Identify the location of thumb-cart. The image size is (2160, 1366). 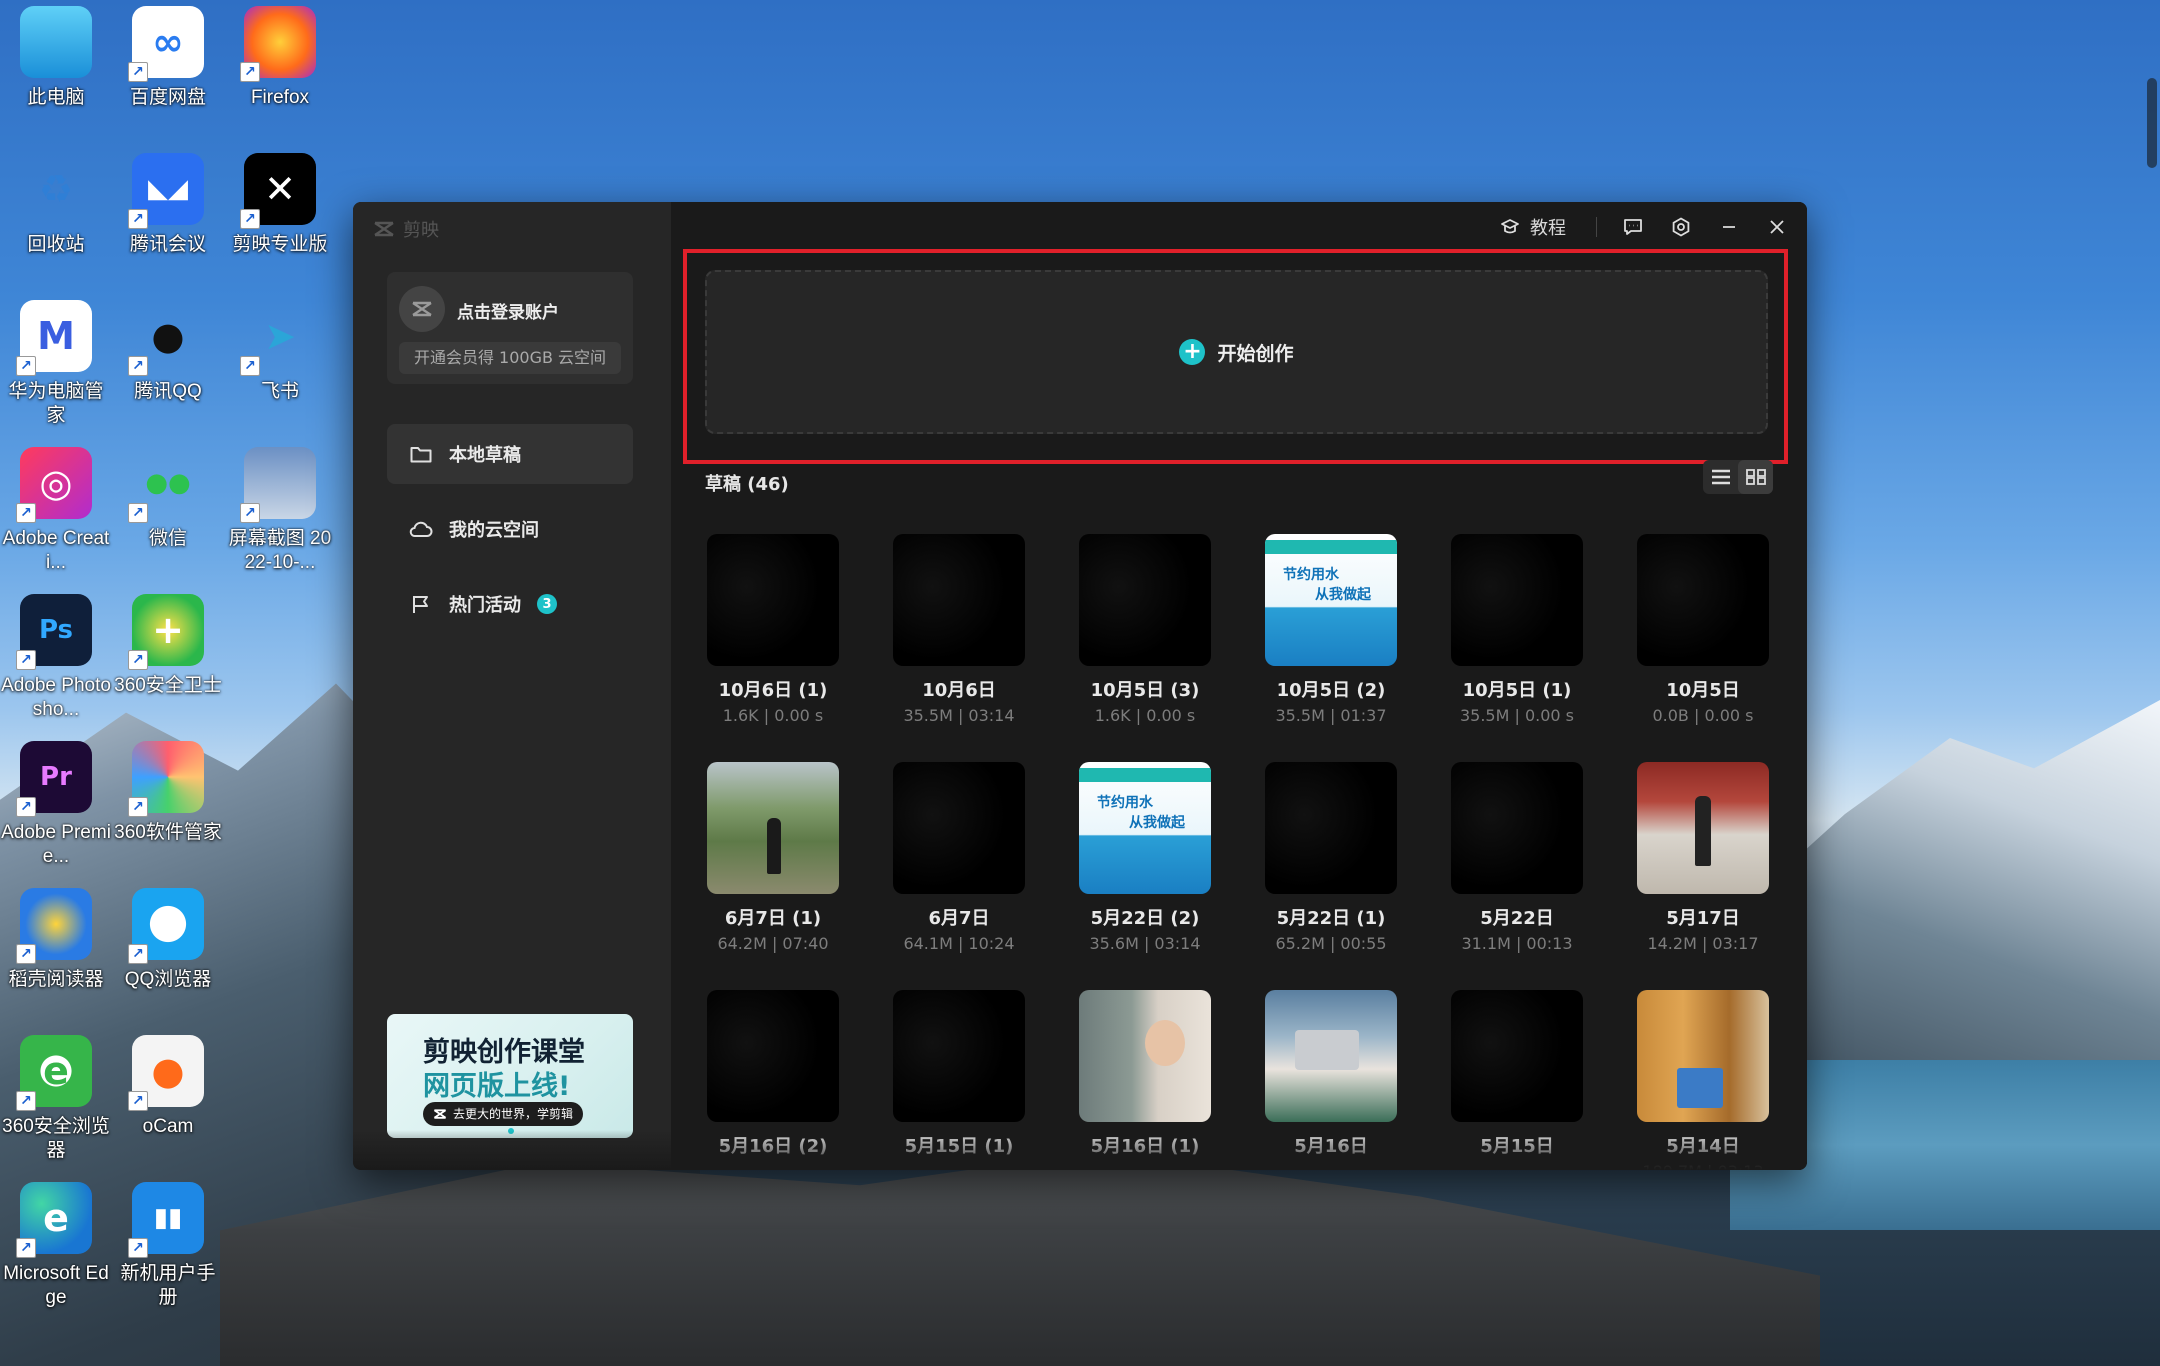
(1700, 1088).